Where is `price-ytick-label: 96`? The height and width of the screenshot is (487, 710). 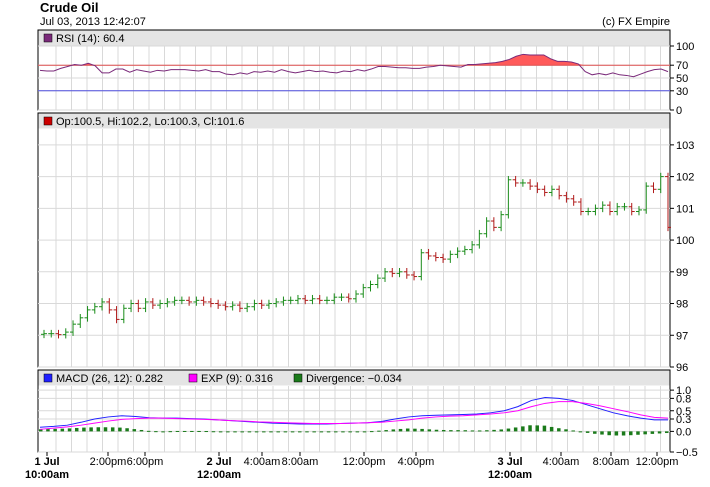
price-ytick-label: 96 is located at coordinates (682, 368).